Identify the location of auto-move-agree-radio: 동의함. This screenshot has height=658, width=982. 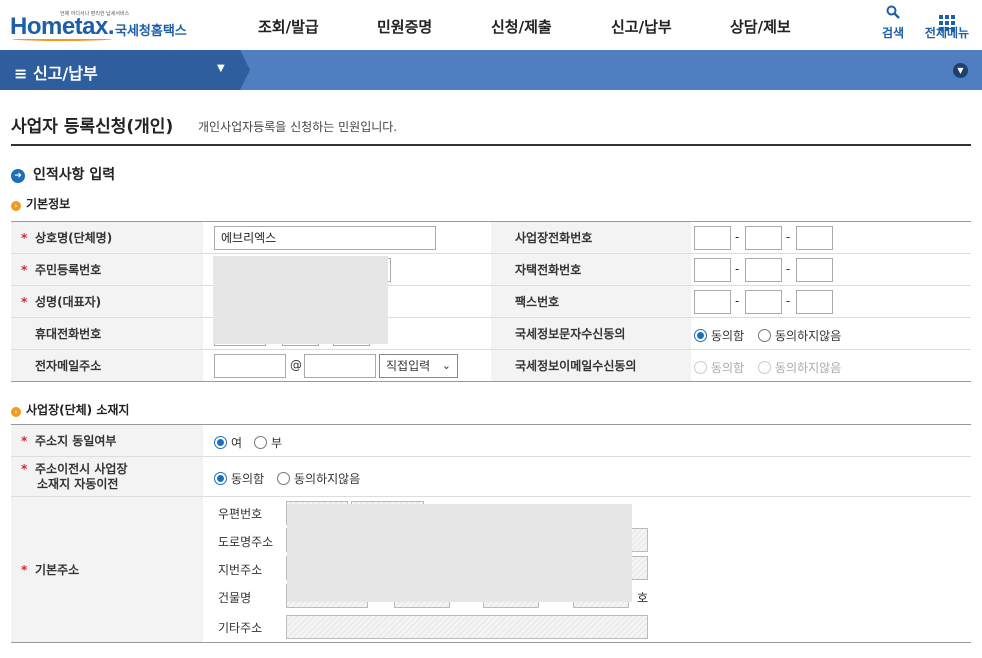
(239, 478).